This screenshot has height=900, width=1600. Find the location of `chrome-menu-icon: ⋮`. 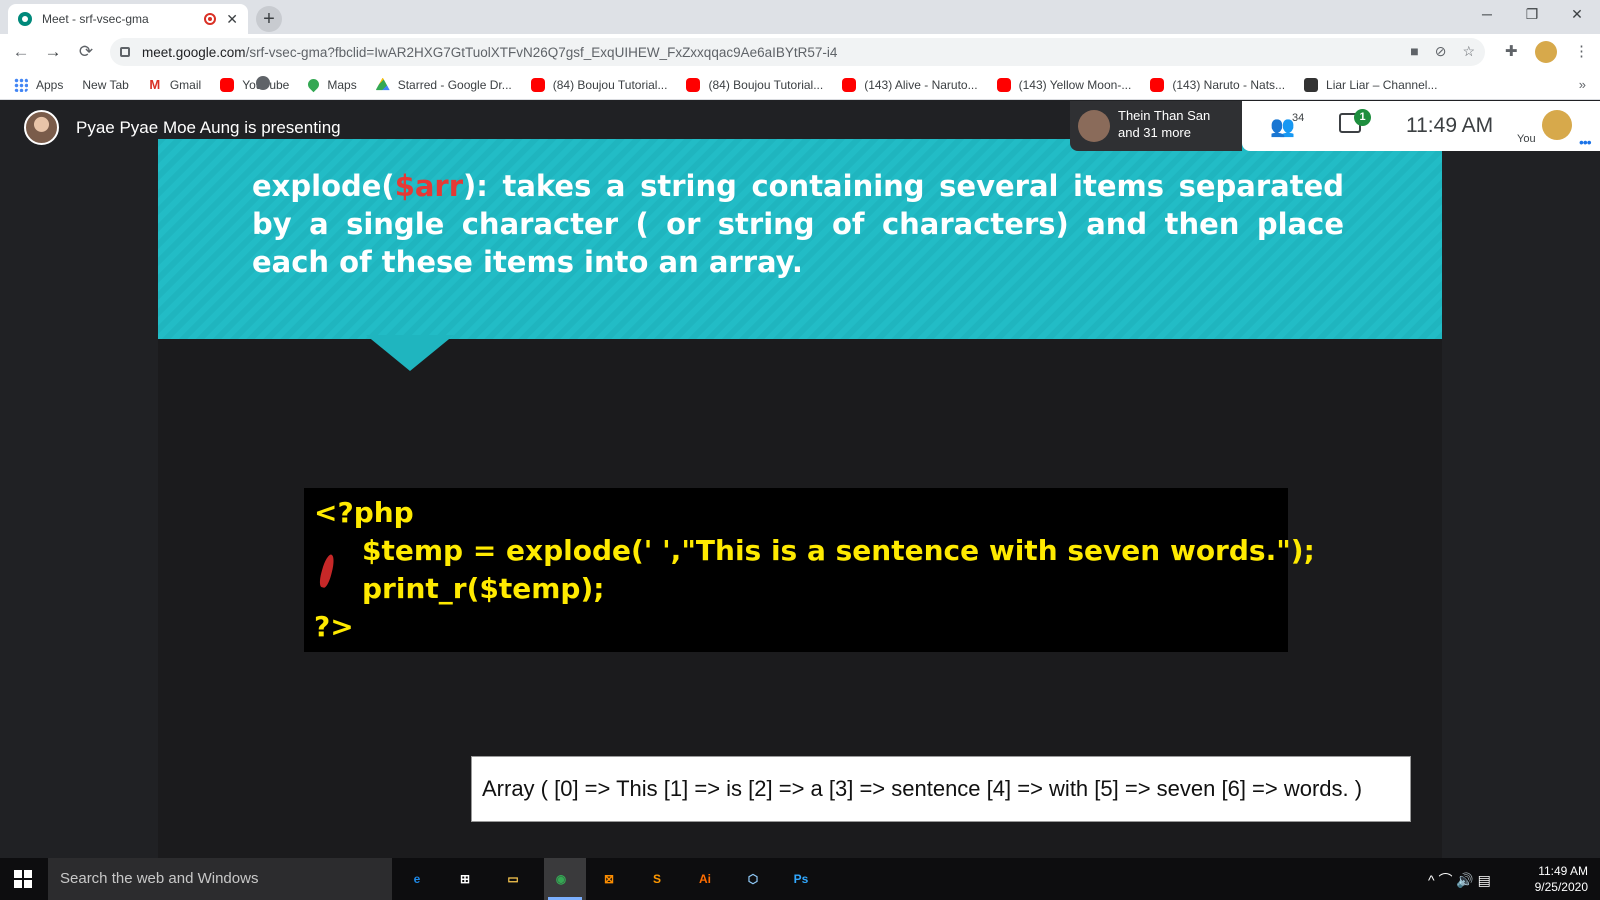

chrome-menu-icon: ⋮ is located at coordinates (1581, 51).